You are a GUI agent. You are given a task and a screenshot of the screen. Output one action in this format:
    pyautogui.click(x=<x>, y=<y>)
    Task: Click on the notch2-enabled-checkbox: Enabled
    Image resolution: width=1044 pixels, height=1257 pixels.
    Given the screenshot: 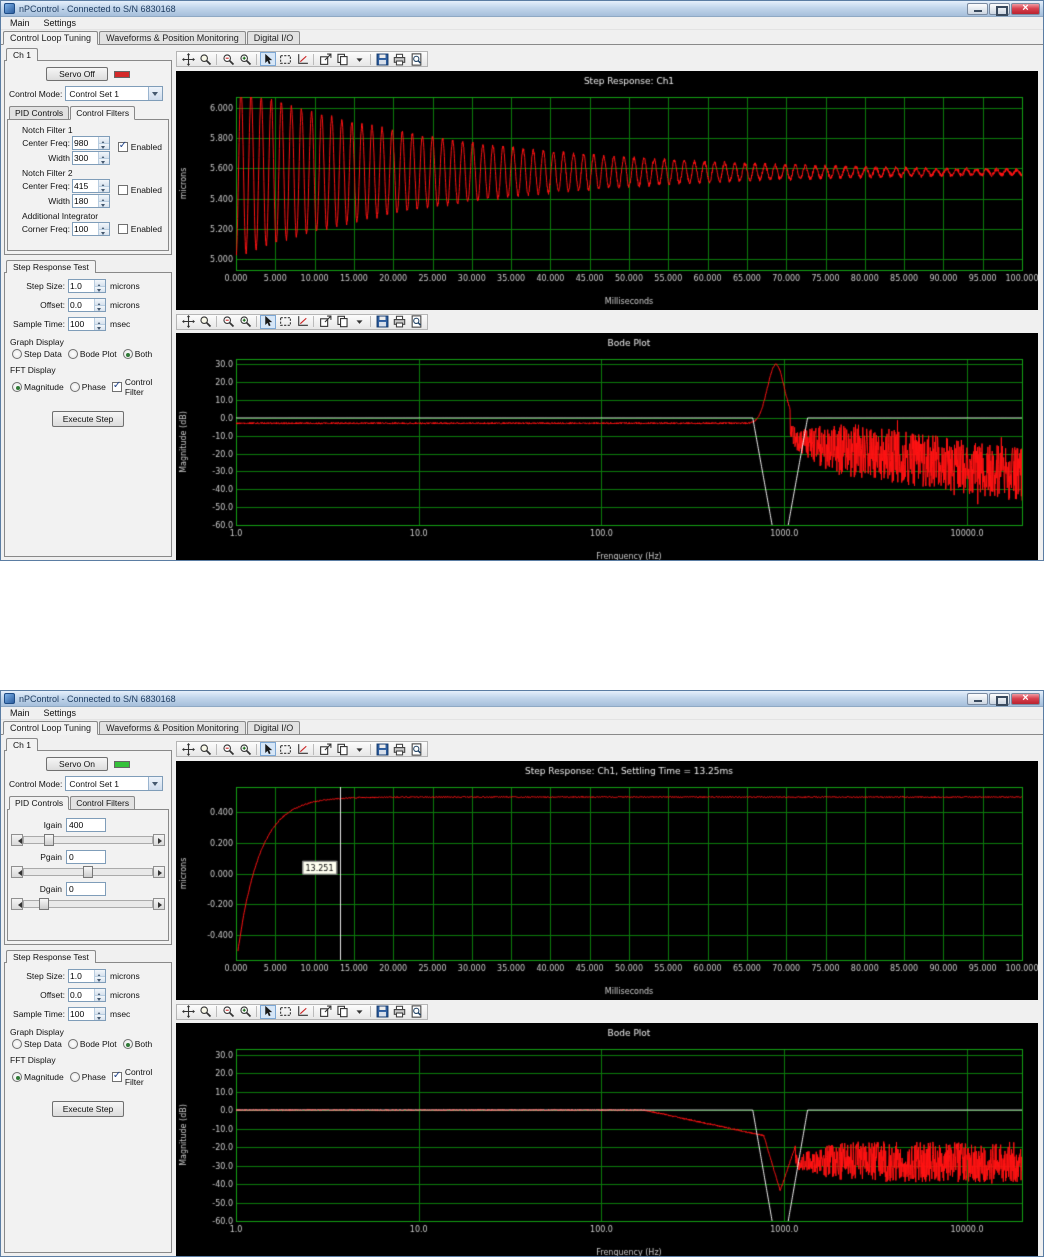 What is the action you would take?
    pyautogui.click(x=139, y=190)
    